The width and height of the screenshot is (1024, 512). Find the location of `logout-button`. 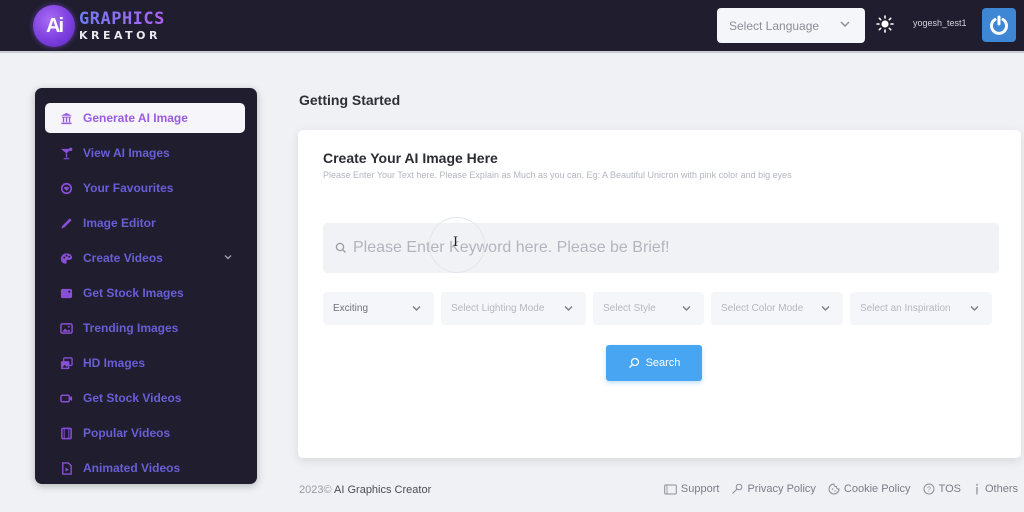

logout-button is located at coordinates (999, 25).